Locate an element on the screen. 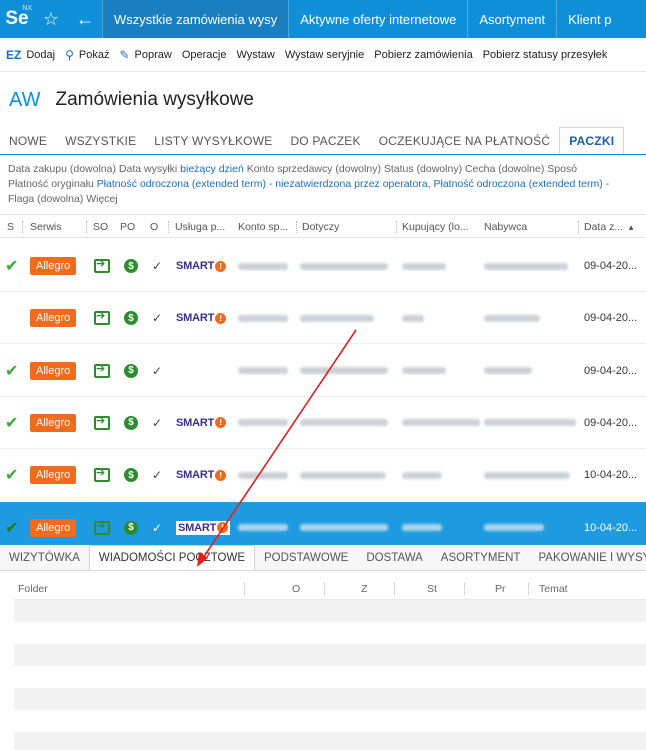 This screenshot has height=750, width=646. col-header-po: PO is located at coordinates (127, 226).